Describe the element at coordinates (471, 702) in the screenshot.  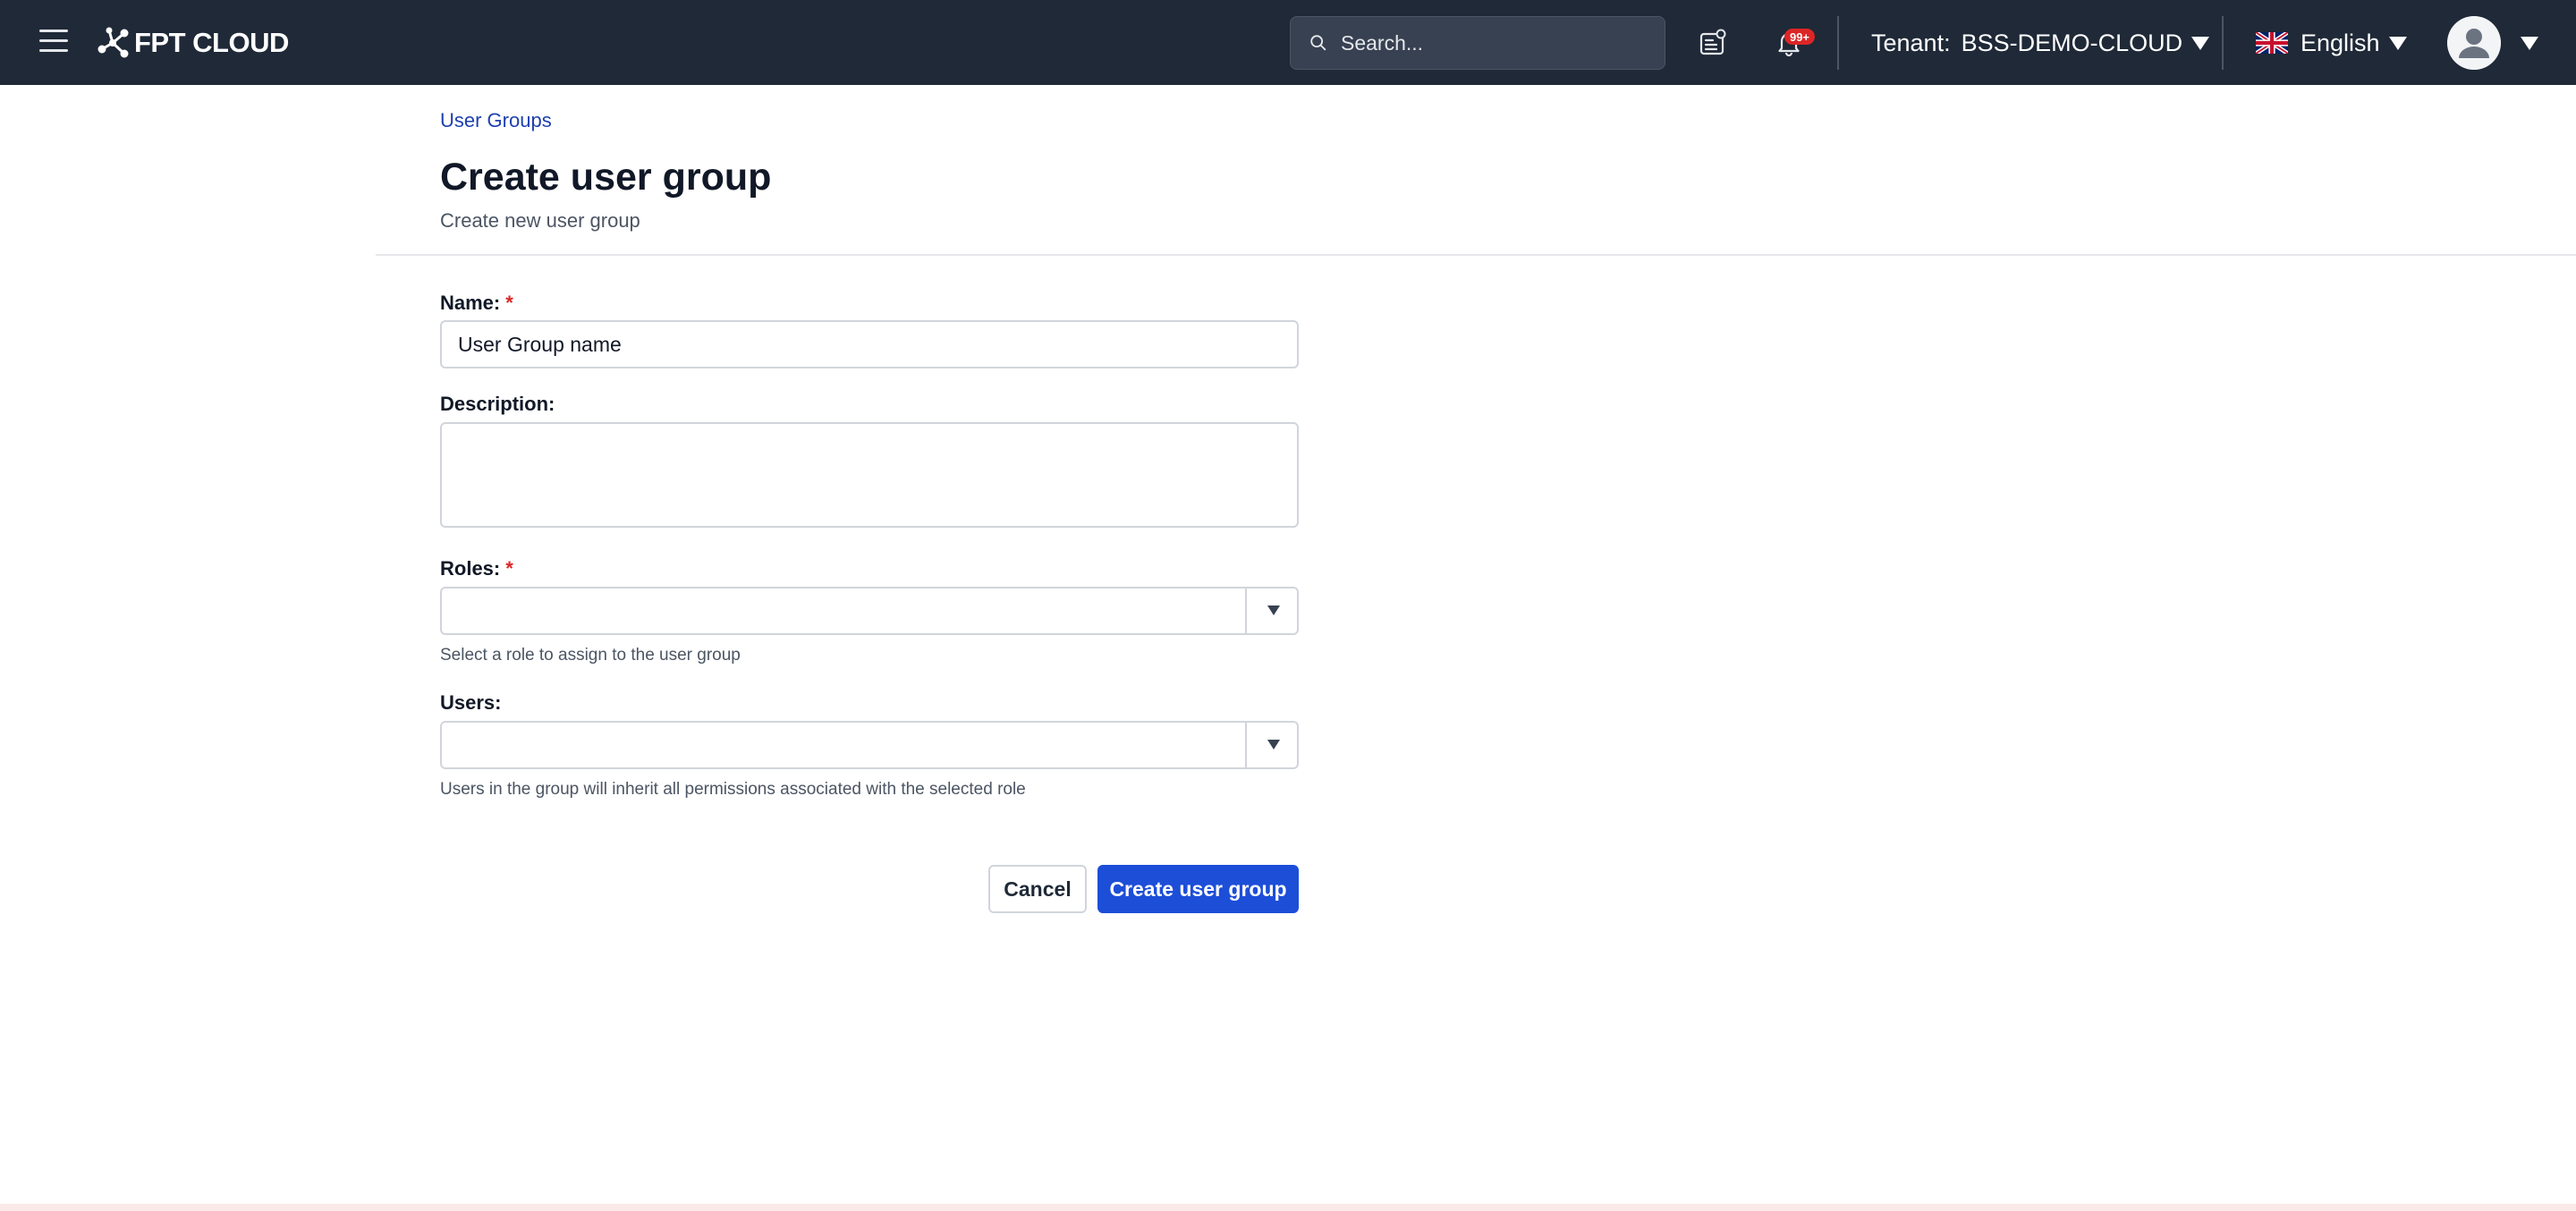
I see `users-field-label: Users:` at that location.